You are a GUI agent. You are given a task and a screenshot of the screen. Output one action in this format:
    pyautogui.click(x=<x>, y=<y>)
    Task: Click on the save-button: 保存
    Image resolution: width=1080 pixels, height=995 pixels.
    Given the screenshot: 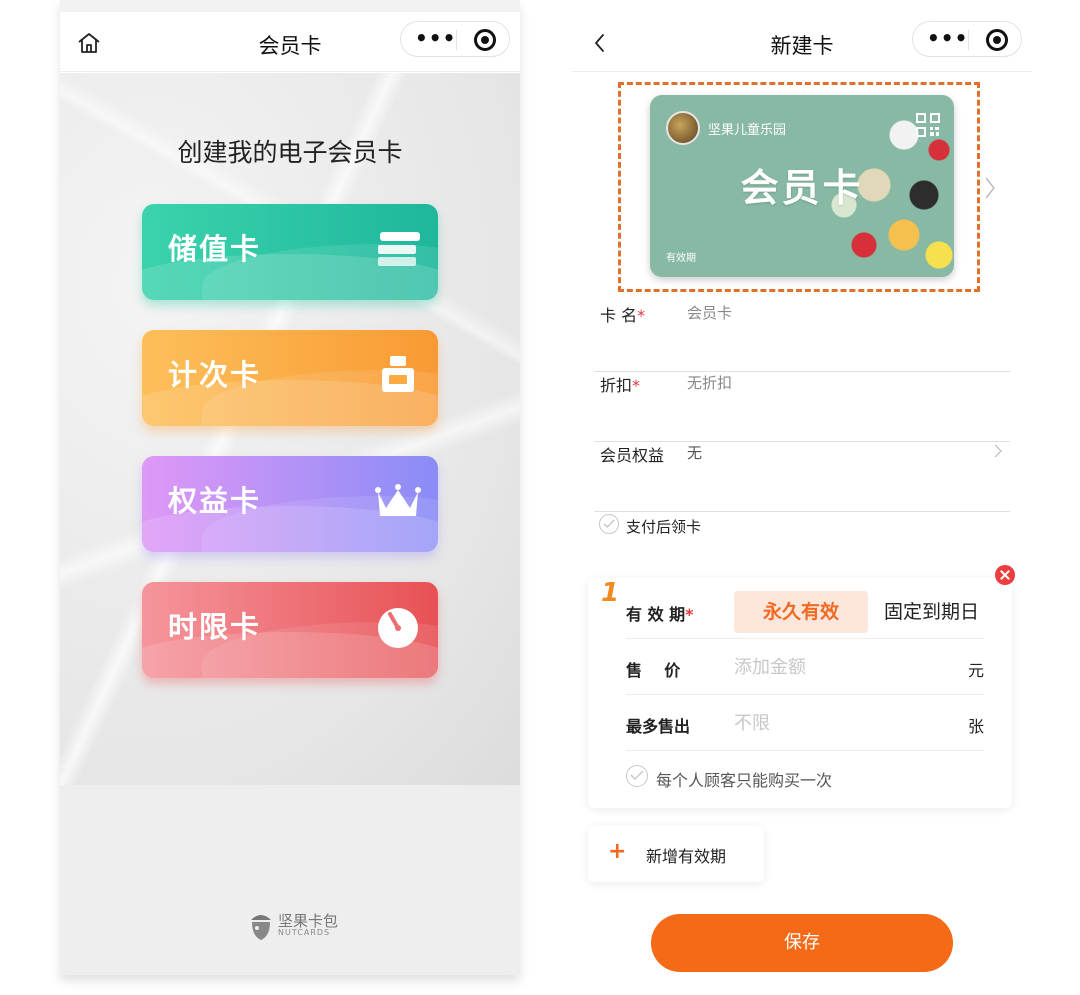 What is the action you would take?
    pyautogui.click(x=802, y=943)
    